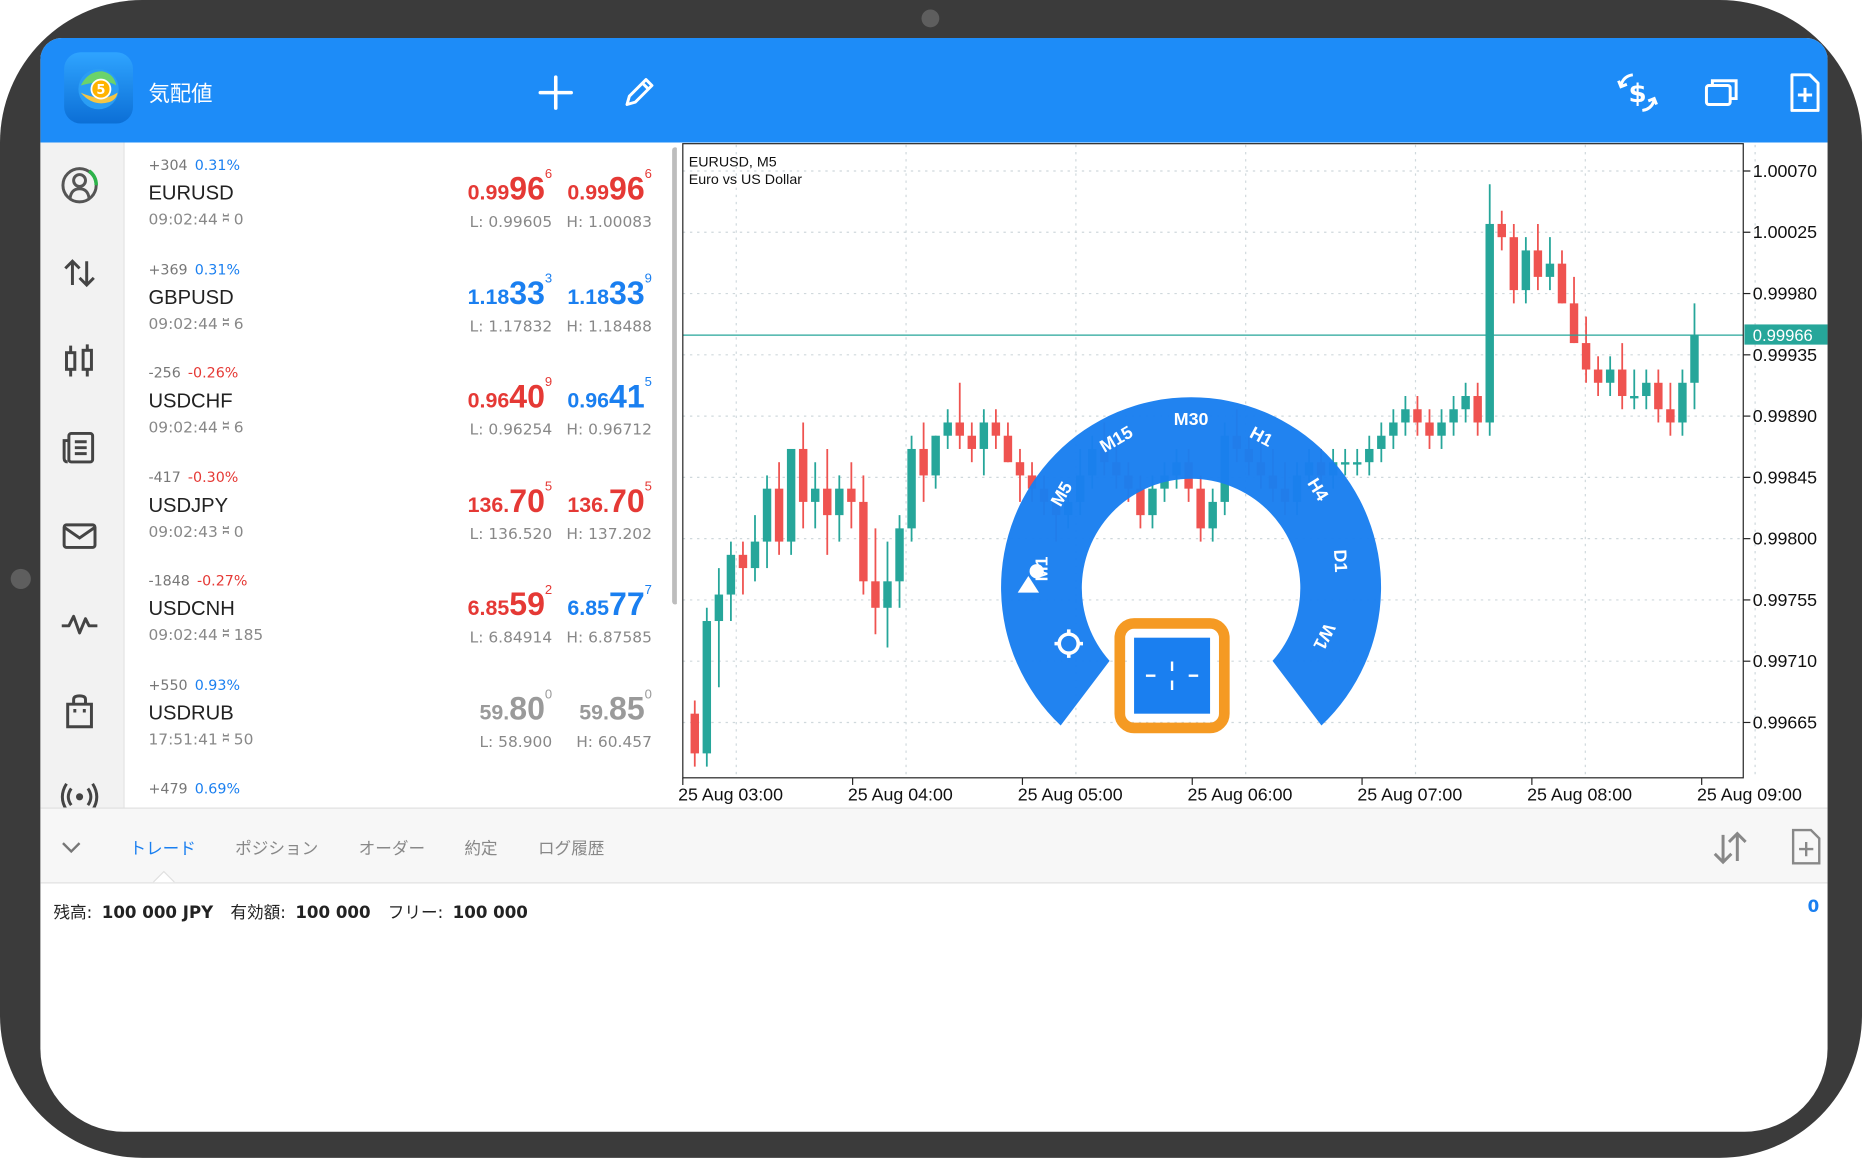 This screenshot has height=1158, width=1862. Describe the element at coordinates (162, 848) in the screenshot. I see `tab-trade: トレード` at that location.